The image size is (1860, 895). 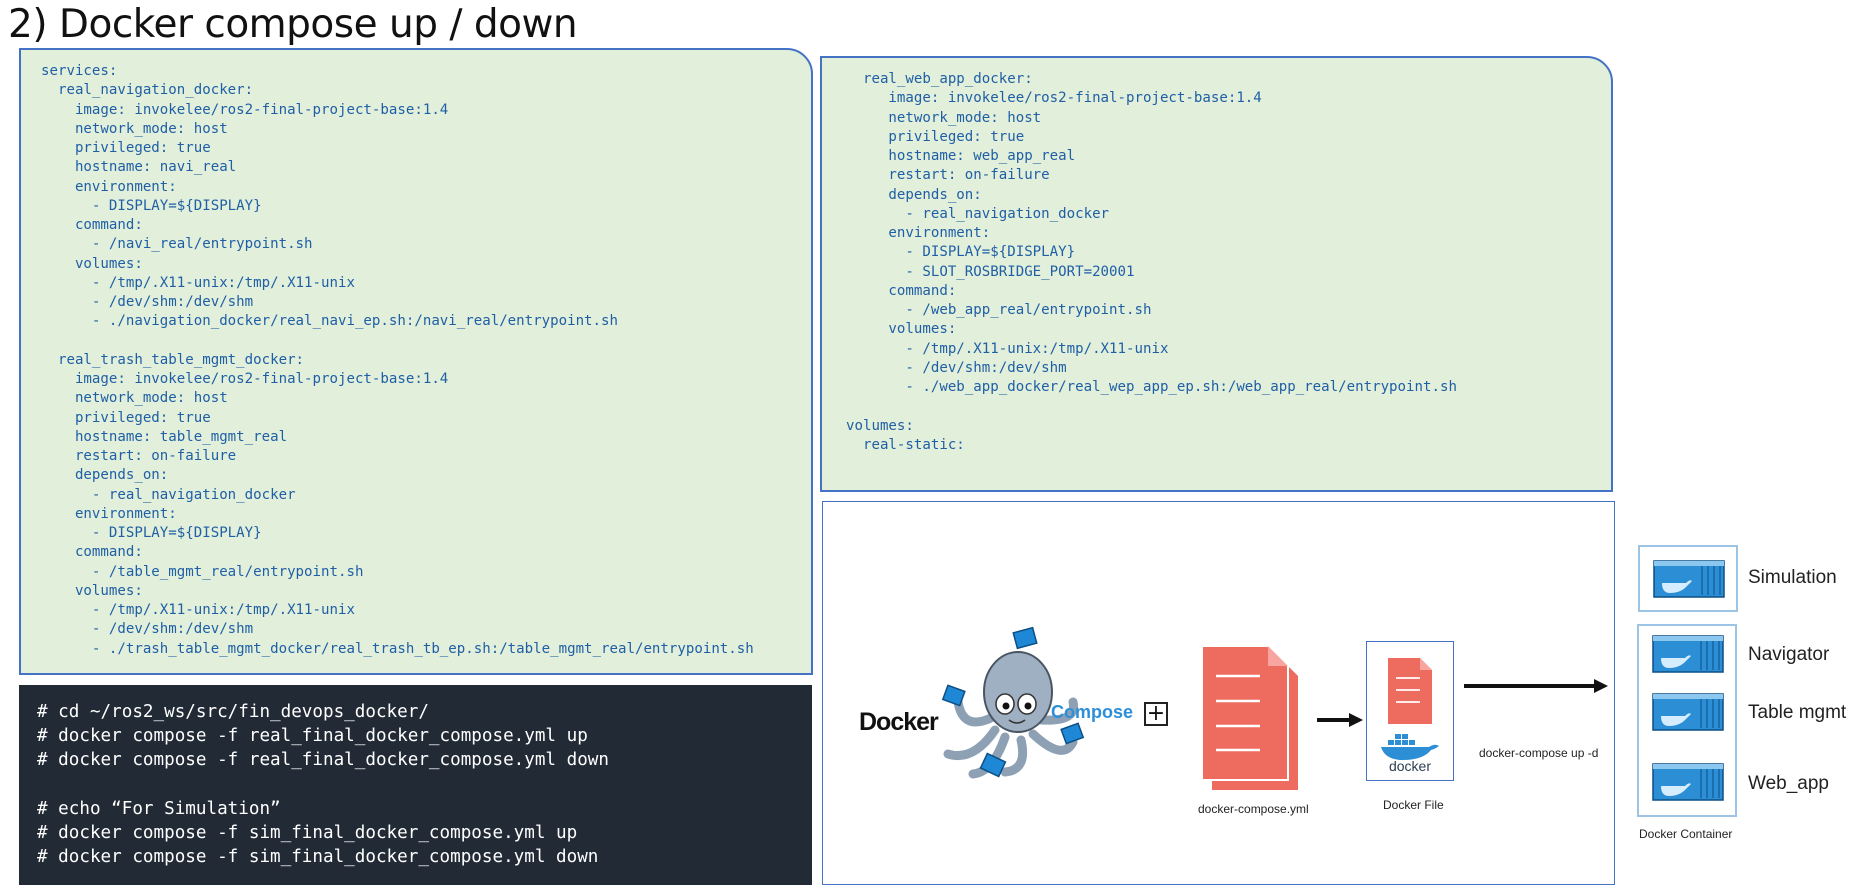 I want to click on navigator-container-icon, so click(x=1688, y=654).